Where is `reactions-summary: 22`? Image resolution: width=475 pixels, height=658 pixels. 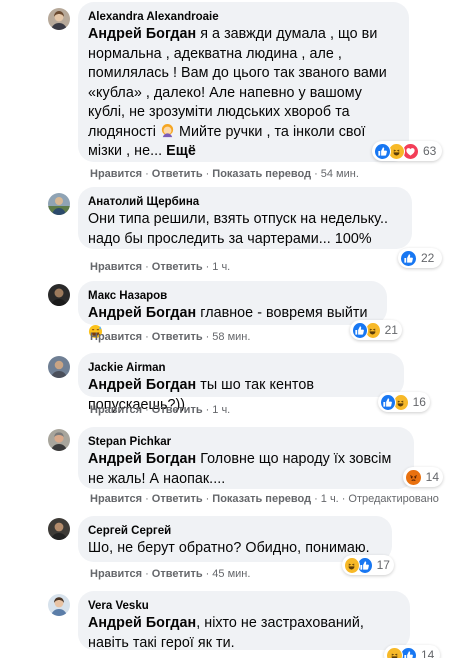 reactions-summary: 22 is located at coordinates (420, 258).